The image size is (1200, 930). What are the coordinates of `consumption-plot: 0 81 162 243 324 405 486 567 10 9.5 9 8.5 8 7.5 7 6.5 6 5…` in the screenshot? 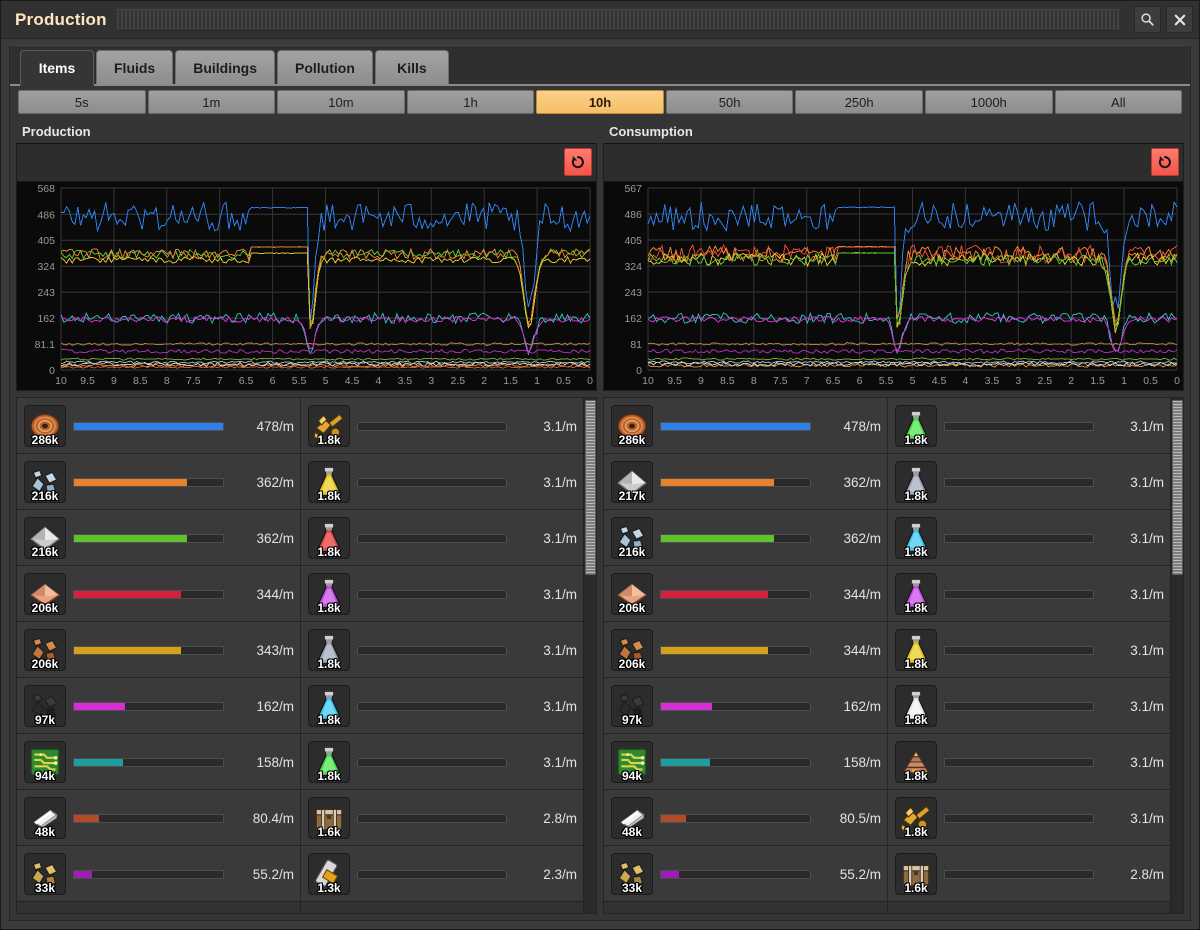 It's located at (893, 286).